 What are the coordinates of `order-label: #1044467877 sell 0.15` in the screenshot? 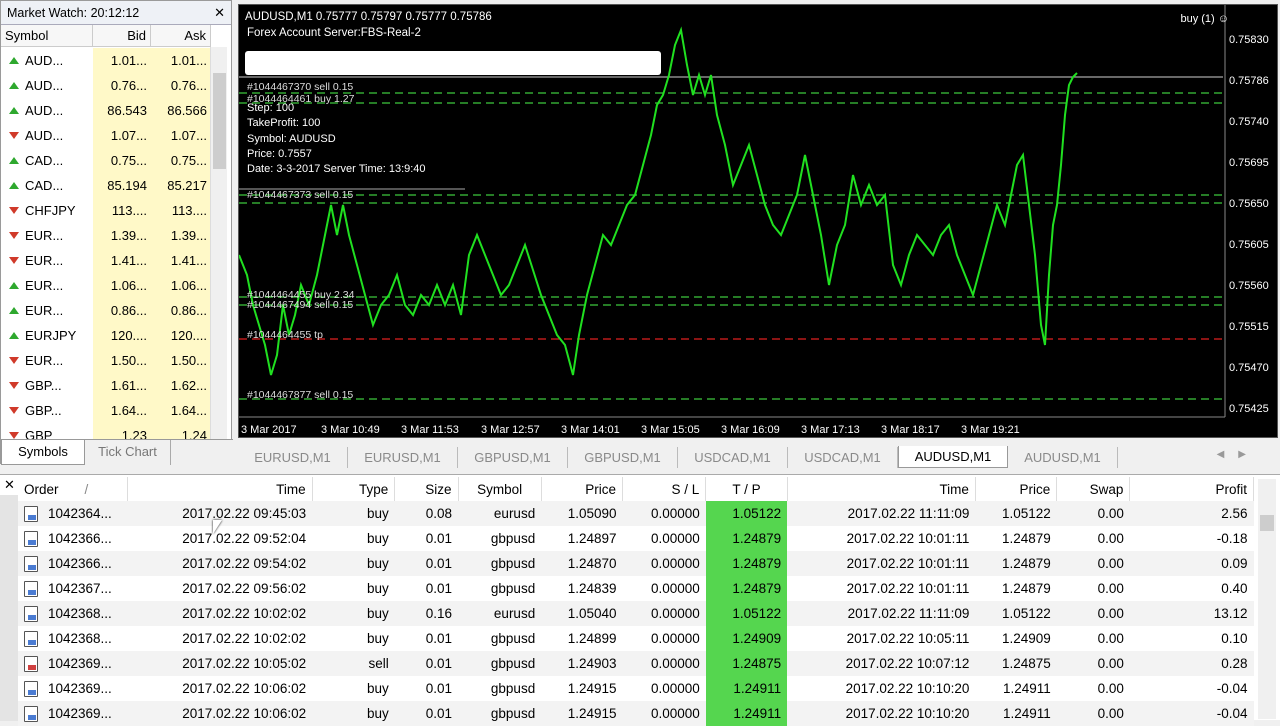 It's located at (300, 395).